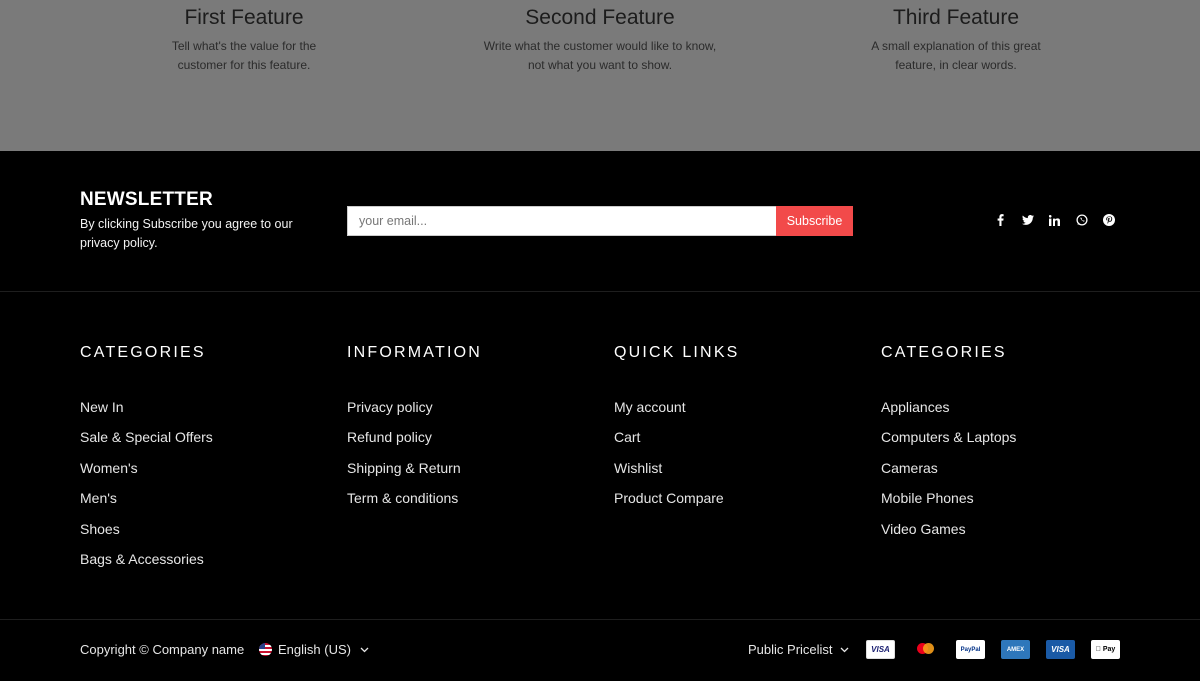  I want to click on pricelist-label: Public Pricelist, so click(790, 649).